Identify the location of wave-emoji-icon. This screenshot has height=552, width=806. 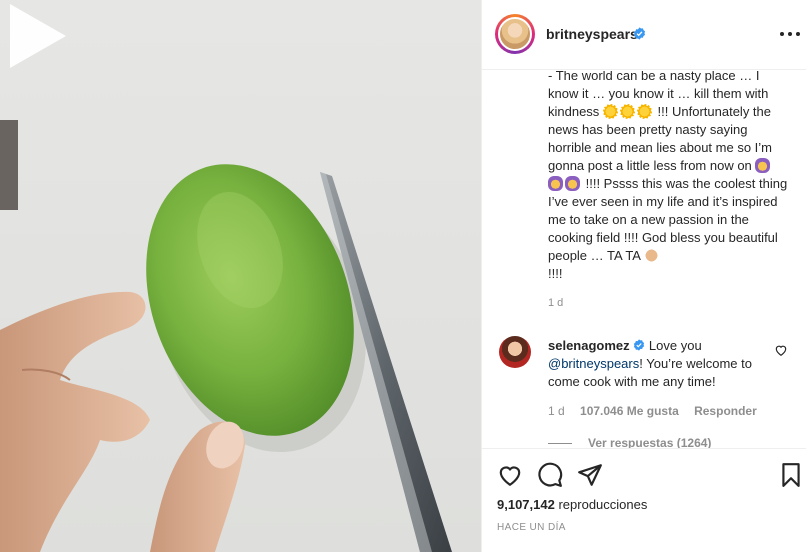
(651, 255).